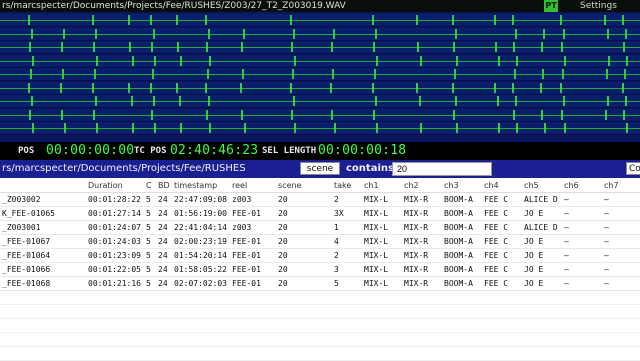 Image resolution: width=640 pixels, height=361 pixels. I want to click on table-cell: 5, so click(148, 241).